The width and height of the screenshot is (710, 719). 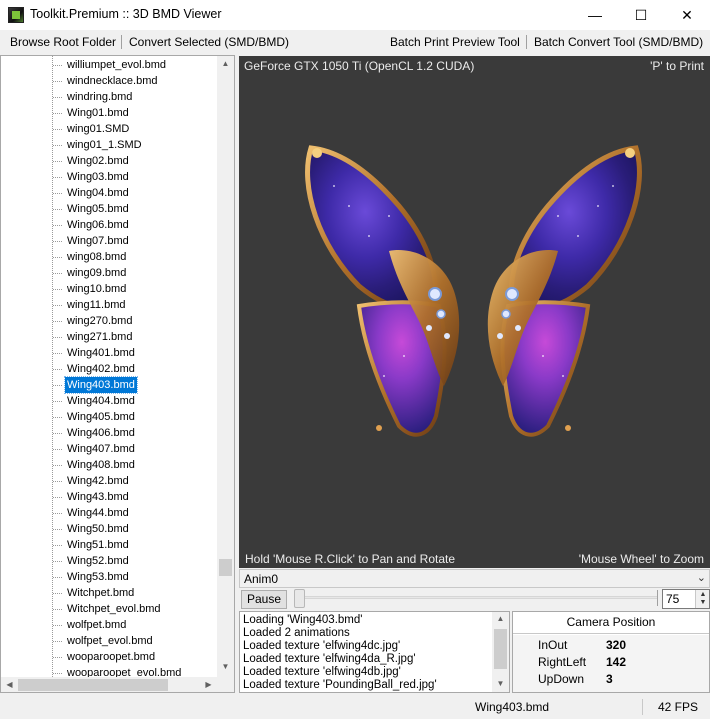 I want to click on tree-item-selected: Wing403.bmd, so click(x=101, y=385).